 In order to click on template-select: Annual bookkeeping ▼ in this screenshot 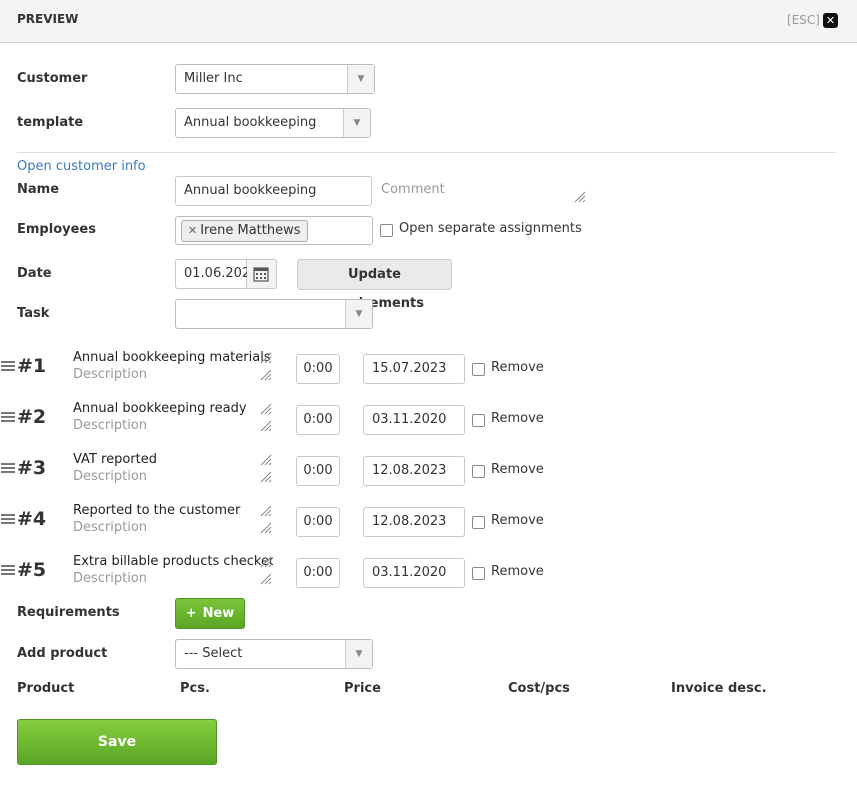, I will do `click(273, 123)`.